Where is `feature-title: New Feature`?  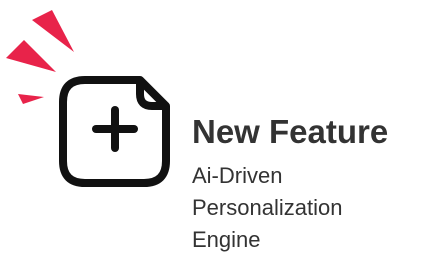 feature-title: New Feature is located at coordinates (290, 131).